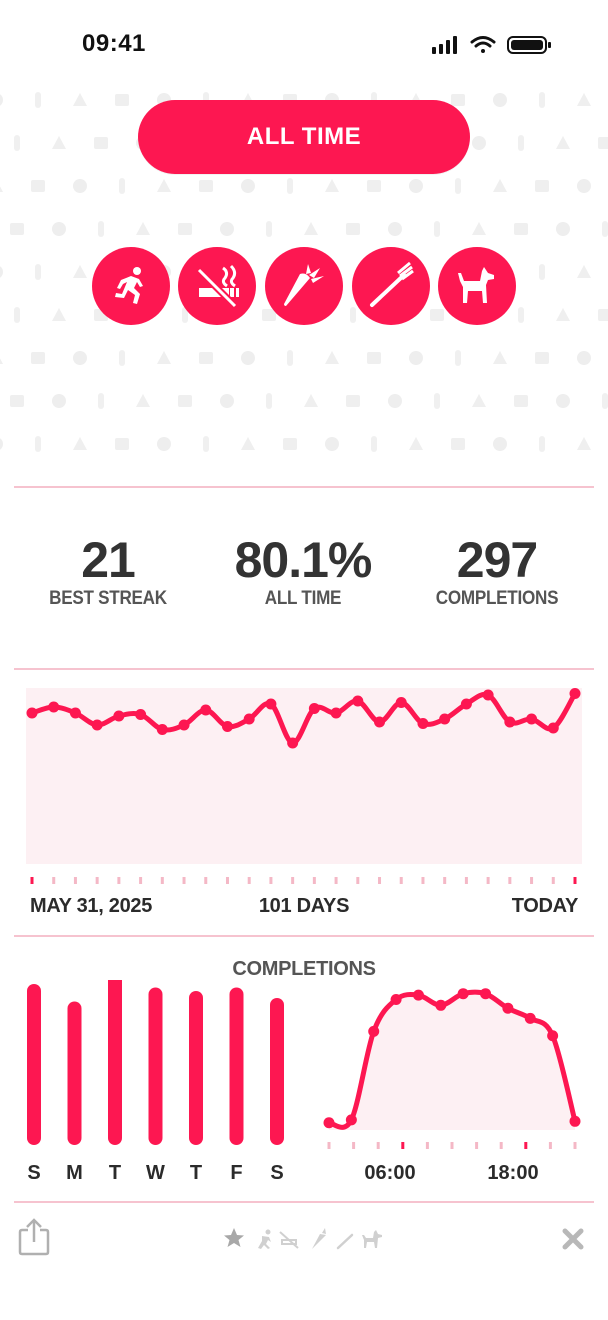 Image resolution: width=608 pixels, height=1320 pixels. What do you see at coordinates (304, 969) in the screenshot?
I see `completions-title: COMPLETIONS` at bounding box center [304, 969].